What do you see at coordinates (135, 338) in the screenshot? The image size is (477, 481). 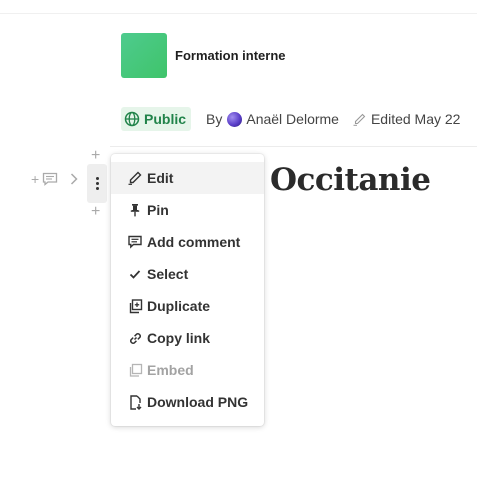 I see `link-icon` at bounding box center [135, 338].